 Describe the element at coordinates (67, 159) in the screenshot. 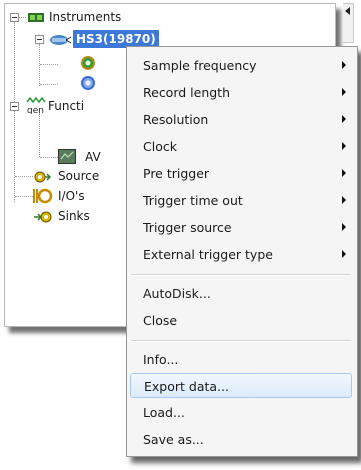

I see `av-block-icon` at that location.